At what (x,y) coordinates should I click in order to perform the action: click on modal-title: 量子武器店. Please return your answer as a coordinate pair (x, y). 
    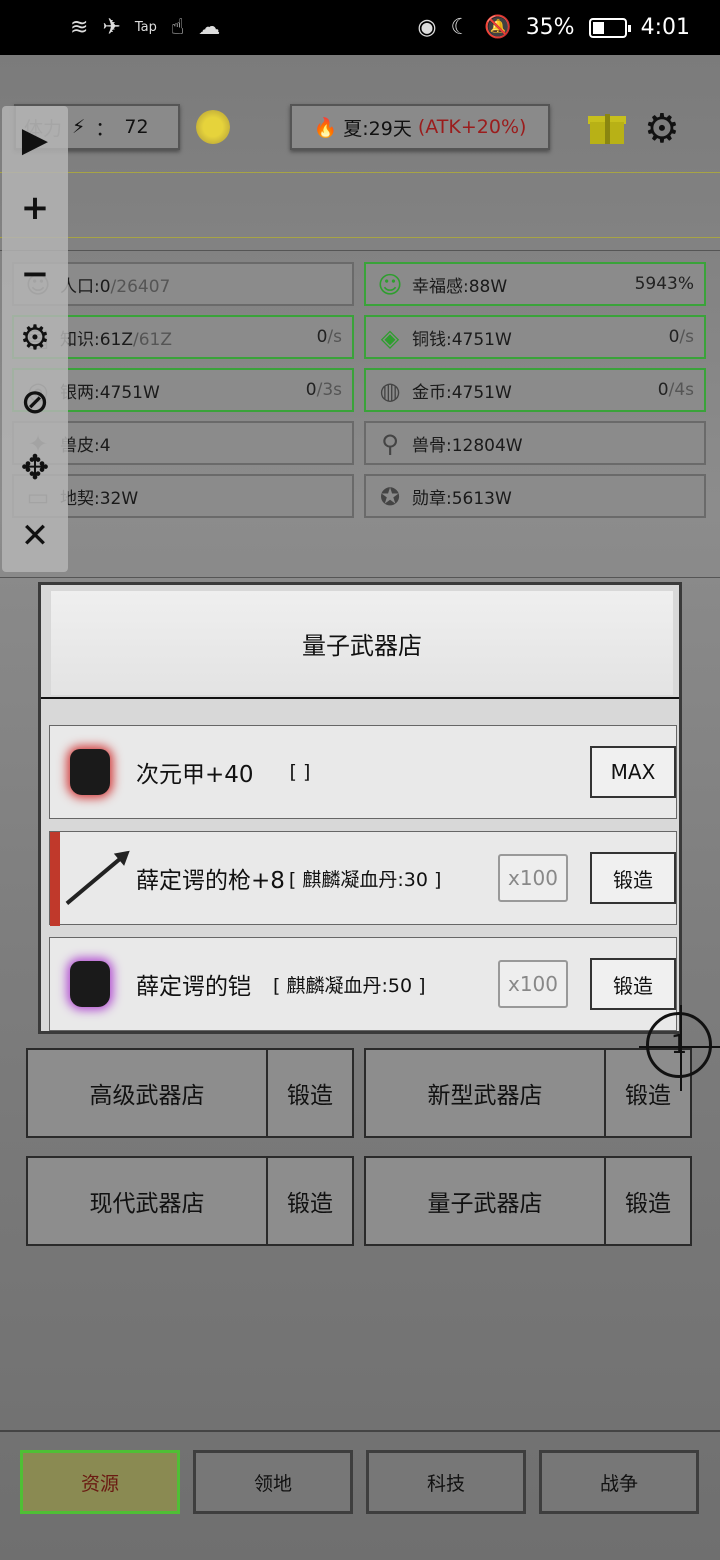
    Looking at the image, I should click on (362, 643).